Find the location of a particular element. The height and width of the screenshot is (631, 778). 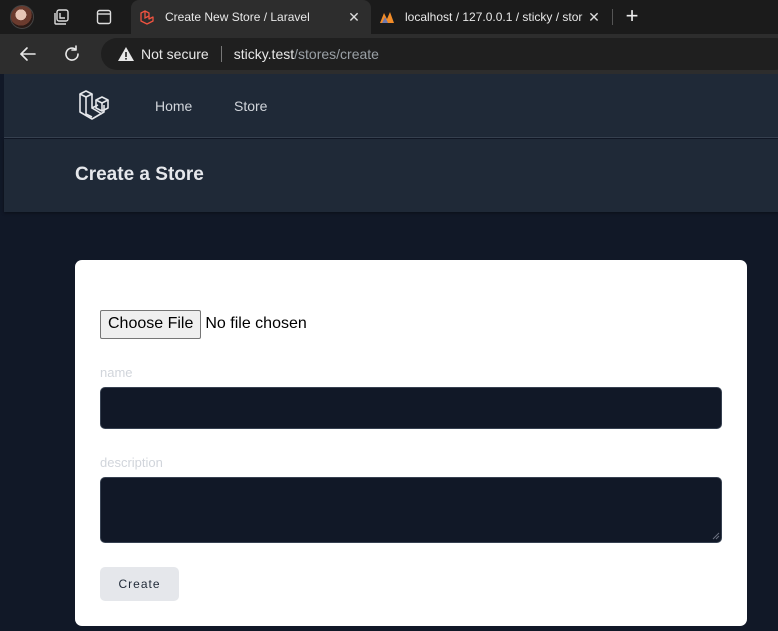

tab-title: Create New Store / Laravel is located at coordinates (237, 17).